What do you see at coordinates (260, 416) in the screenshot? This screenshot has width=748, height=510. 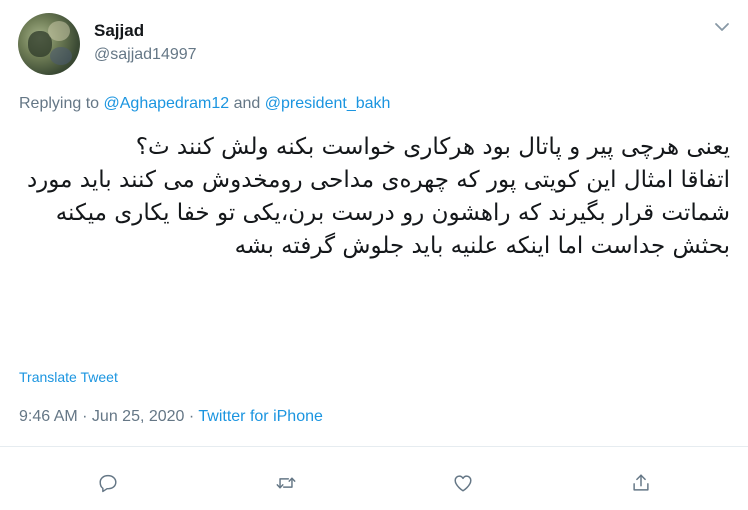 I see `tweet-source: Twitter for iPhone` at bounding box center [260, 416].